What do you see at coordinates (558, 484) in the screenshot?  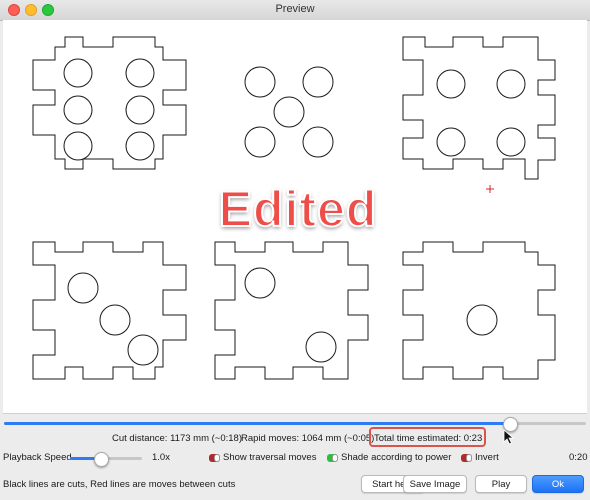 I see `ok-button: Ok` at bounding box center [558, 484].